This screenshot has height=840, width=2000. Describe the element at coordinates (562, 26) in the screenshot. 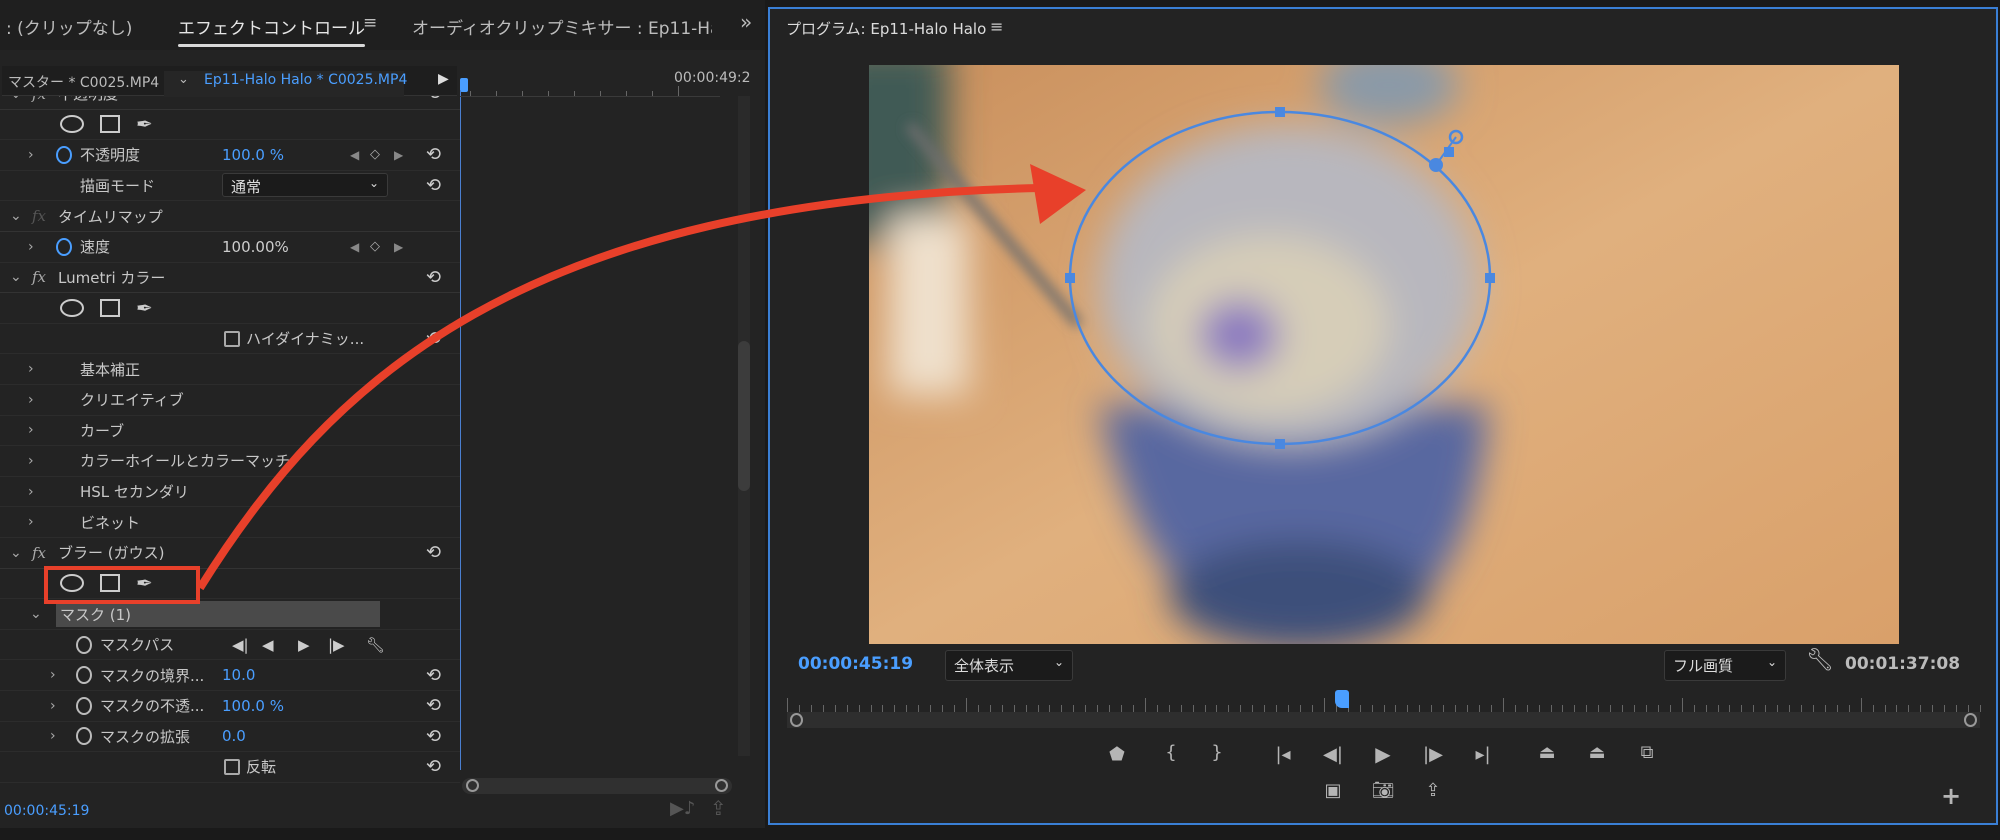

I see `tab-audio-clip-mixer: オーディオクリップミキサー : Ep11-Halo H` at that location.